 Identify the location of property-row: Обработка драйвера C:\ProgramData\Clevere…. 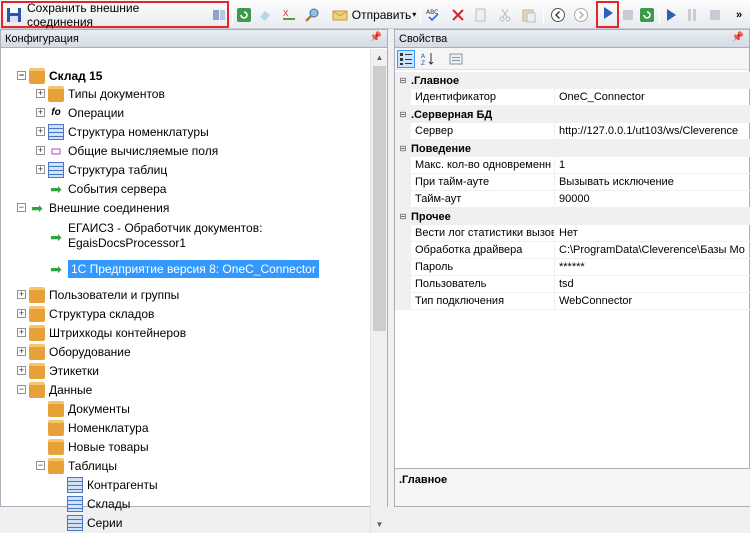
(572, 250).